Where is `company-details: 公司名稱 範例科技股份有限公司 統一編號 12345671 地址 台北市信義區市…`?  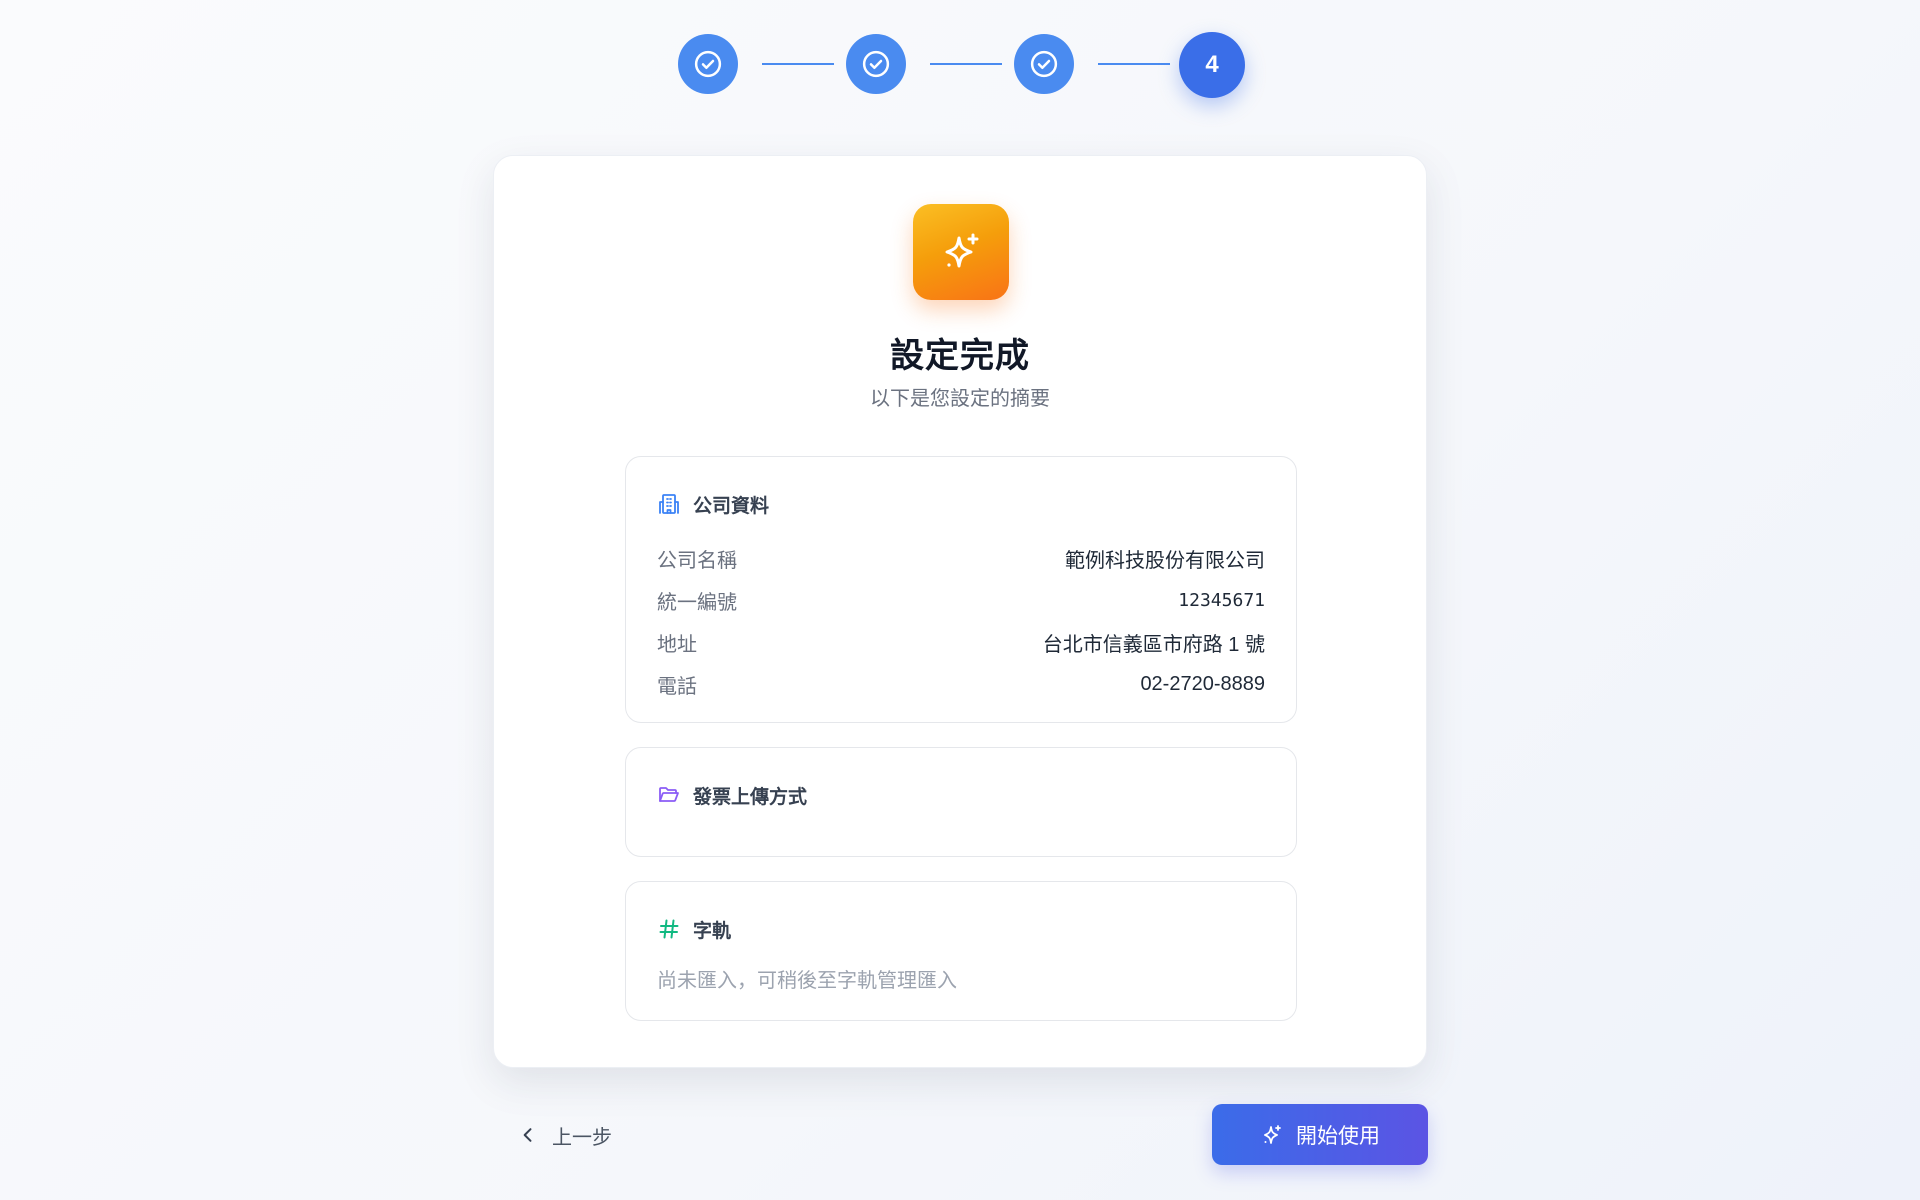 company-details: 公司名稱 範例科技股份有限公司 統一編號 12345671 地址 台北市信義區市… is located at coordinates (961, 621).